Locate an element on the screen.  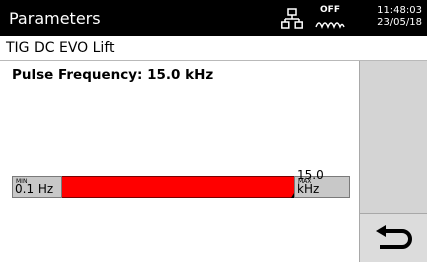
back-button is located at coordinates (393, 237).